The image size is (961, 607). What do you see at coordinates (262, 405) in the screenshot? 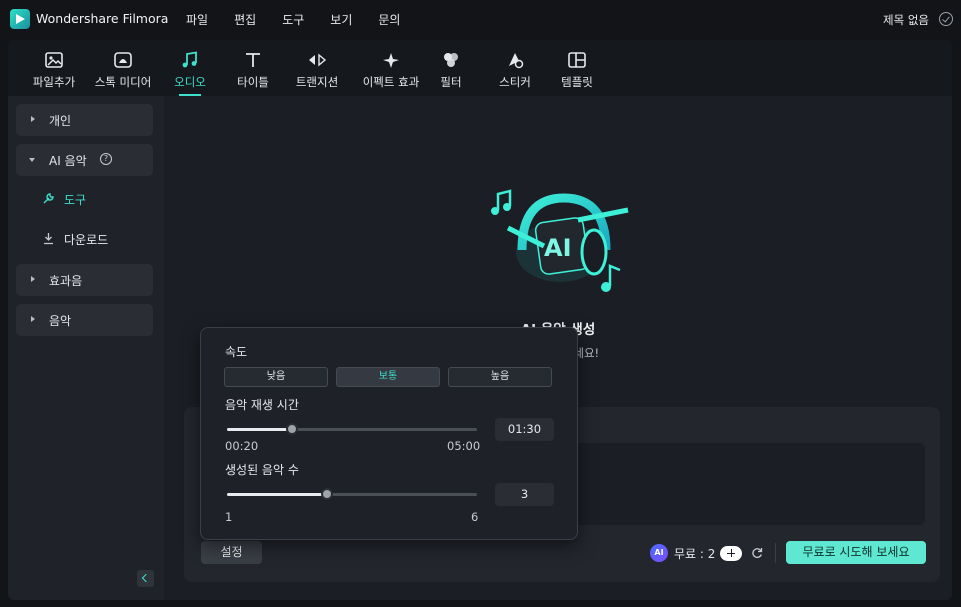
I see `duration-label: 음악 재생 시간` at bounding box center [262, 405].